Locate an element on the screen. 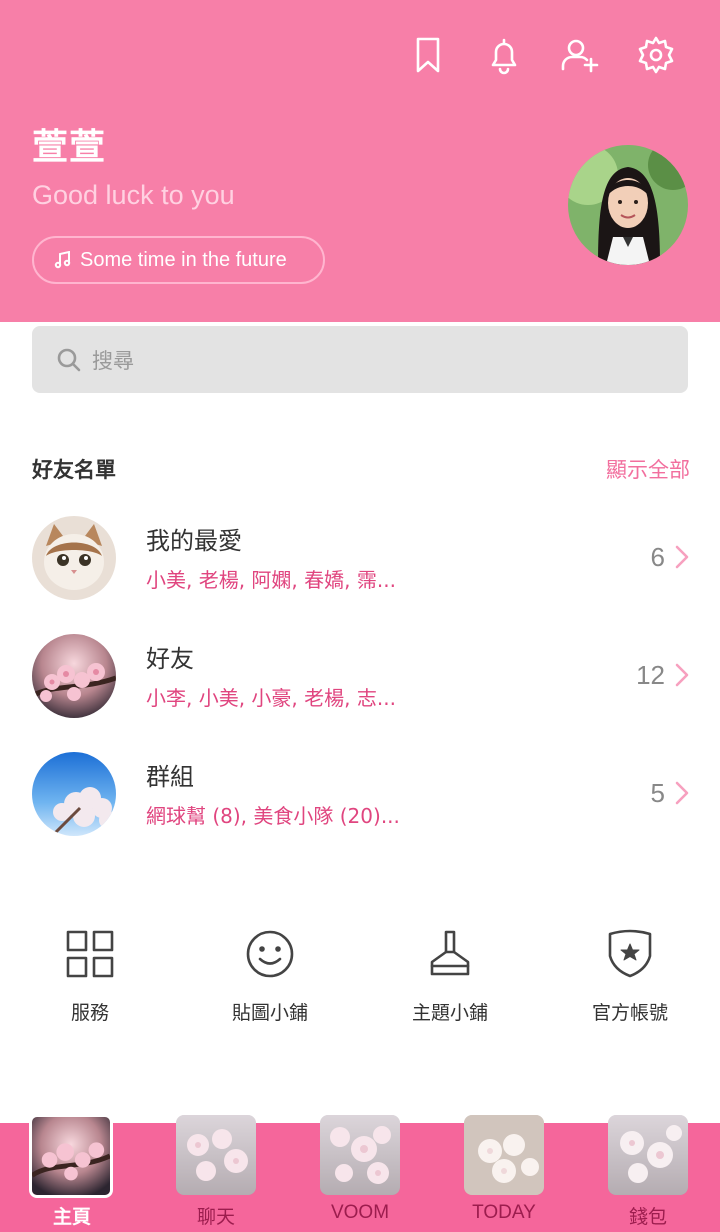  profile-music-label: Some time in the future is located at coordinates (183, 259).